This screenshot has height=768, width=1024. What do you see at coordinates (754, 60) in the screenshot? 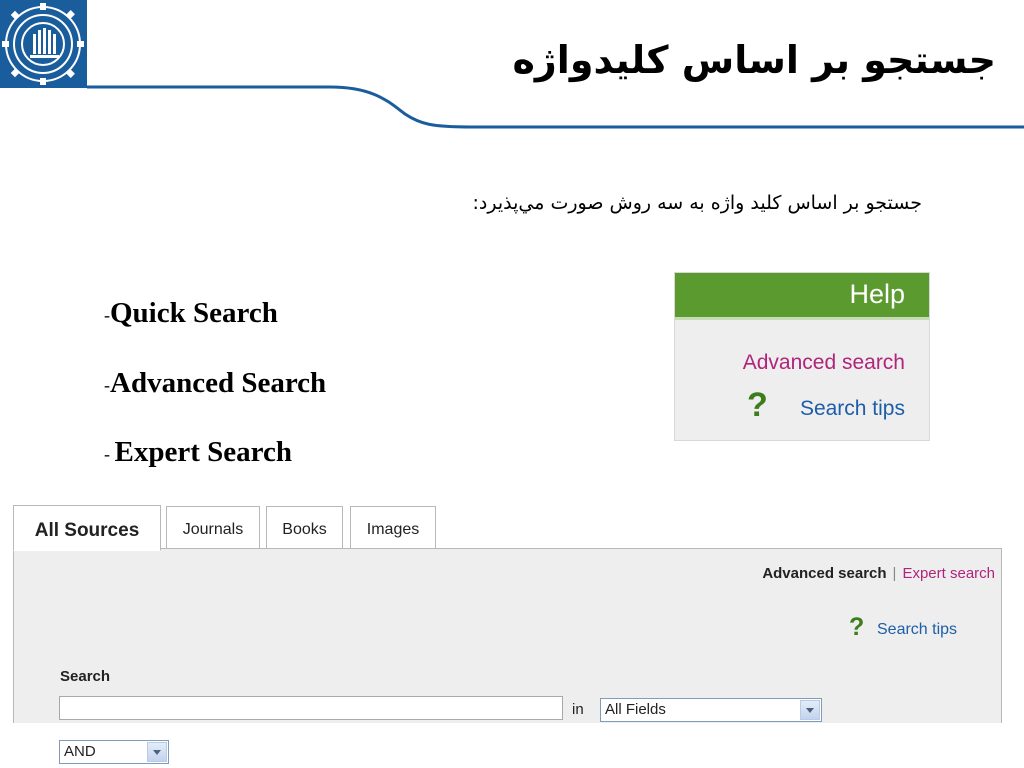
I see `slide-title: جستجو بر اساس کلیدواژه` at bounding box center [754, 60].